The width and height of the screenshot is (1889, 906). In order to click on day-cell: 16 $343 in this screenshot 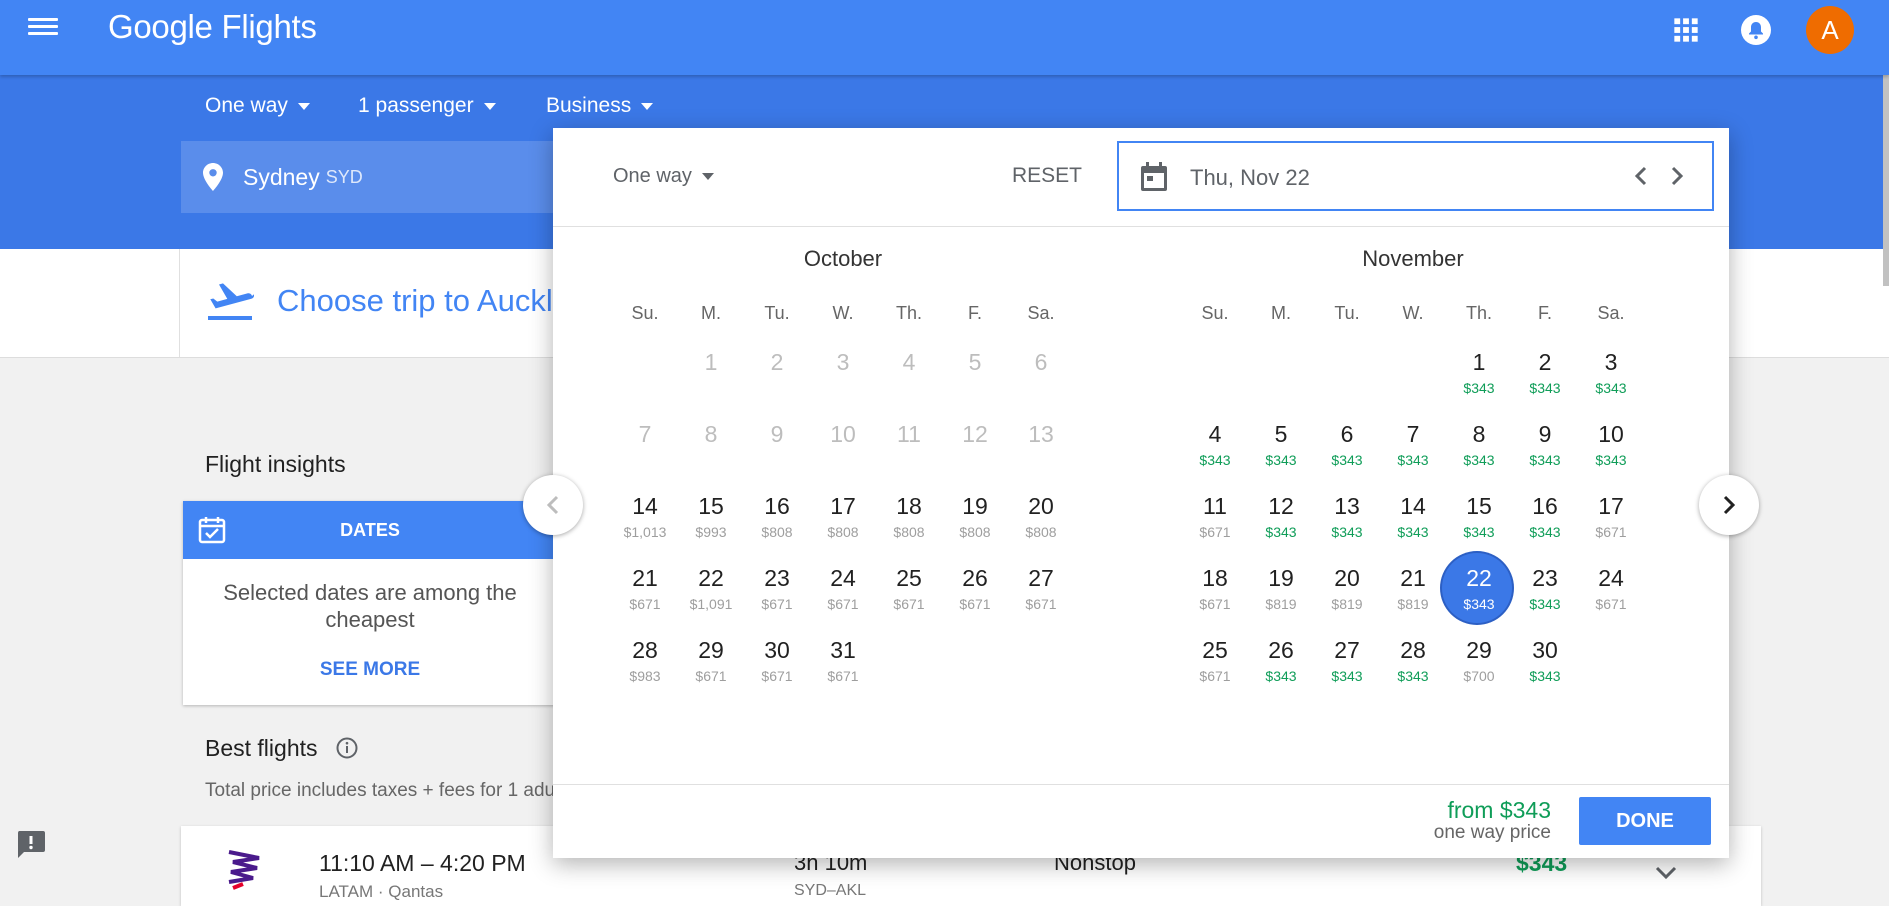, I will do `click(1545, 525)`.